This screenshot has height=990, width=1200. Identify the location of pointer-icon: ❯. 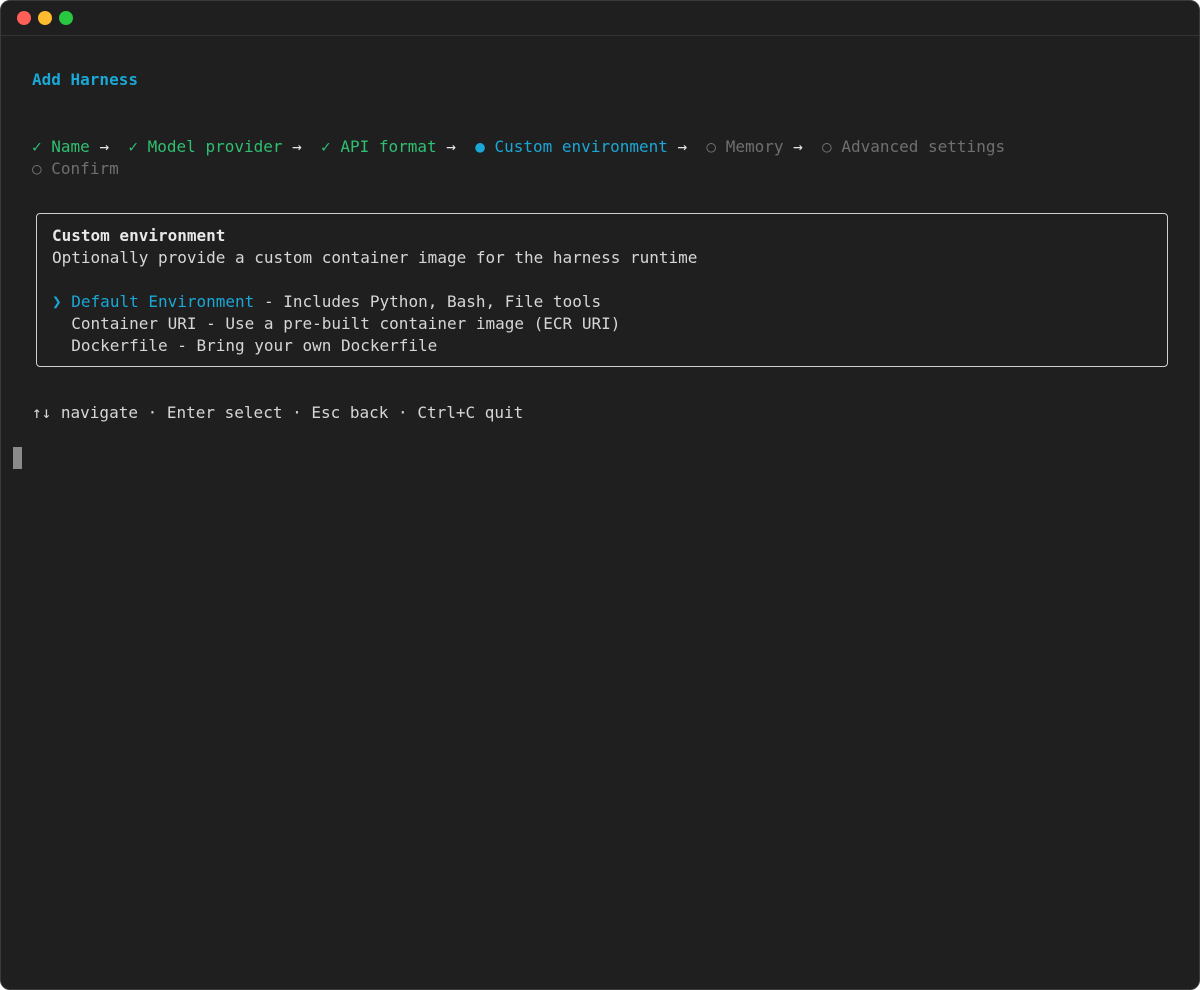
(57, 301).